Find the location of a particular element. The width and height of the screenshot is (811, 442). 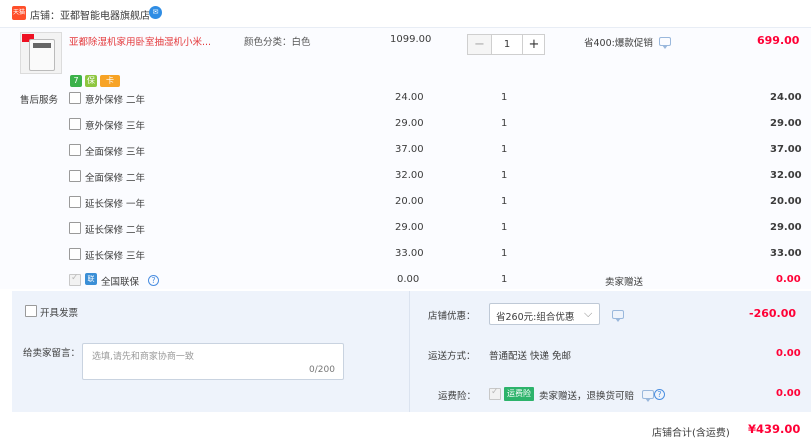

shop-name-link: 店铺：亚都智能电器旗舰店 is located at coordinates (90, 14).